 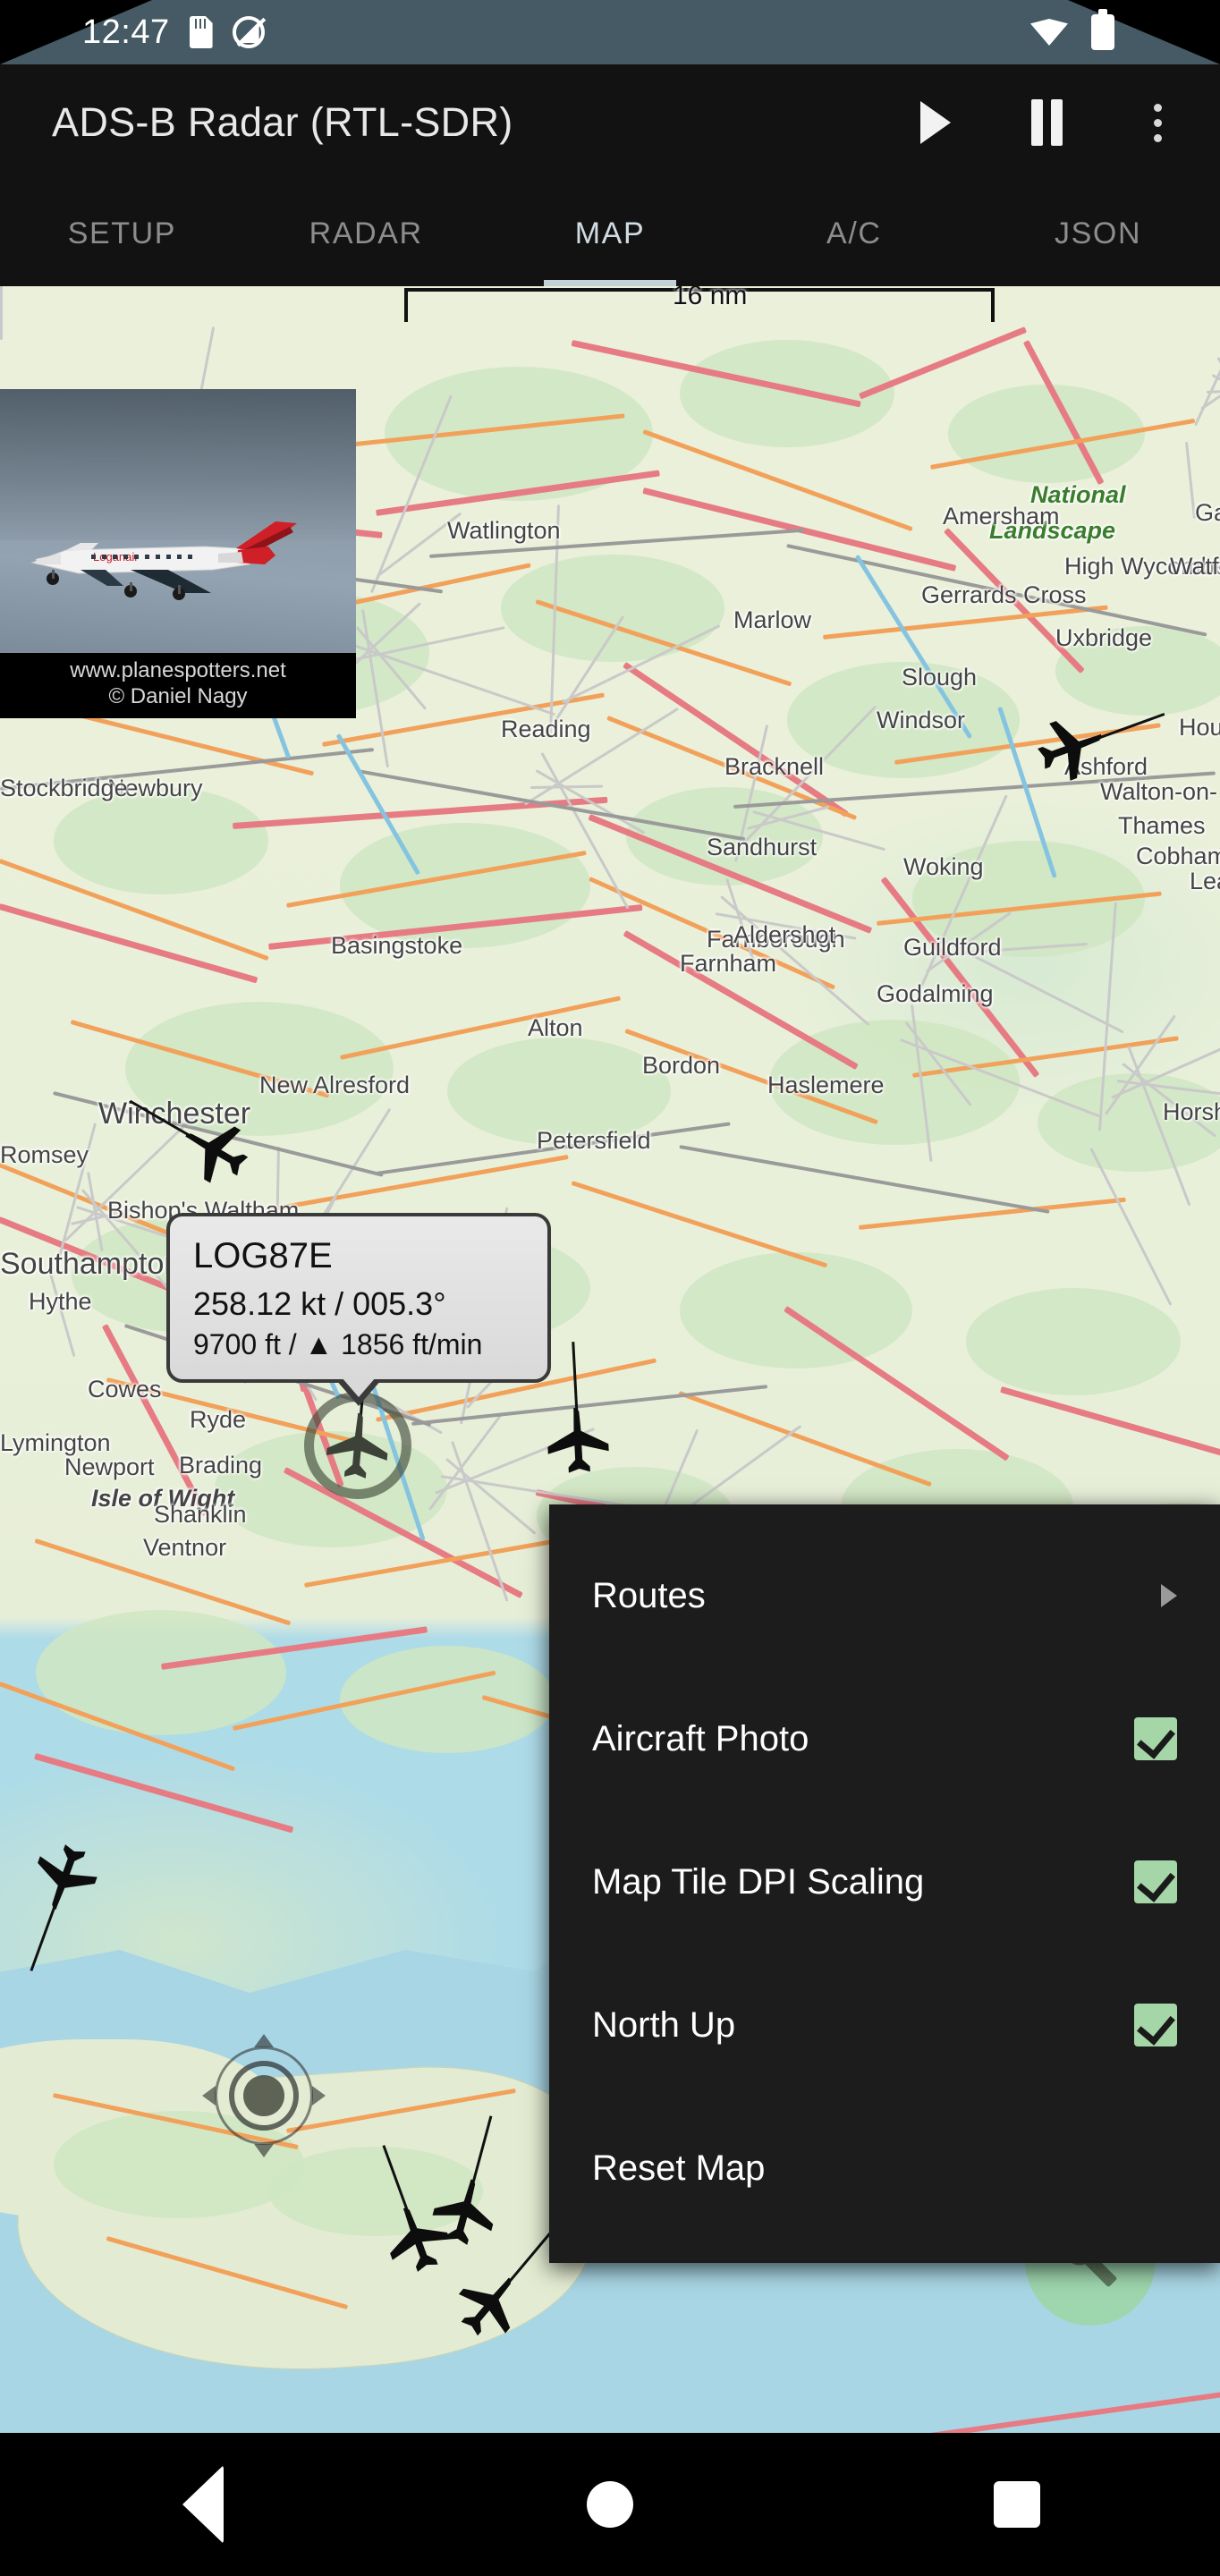 What do you see at coordinates (173, 32) in the screenshot?
I see `status-bar-left: 12:47` at bounding box center [173, 32].